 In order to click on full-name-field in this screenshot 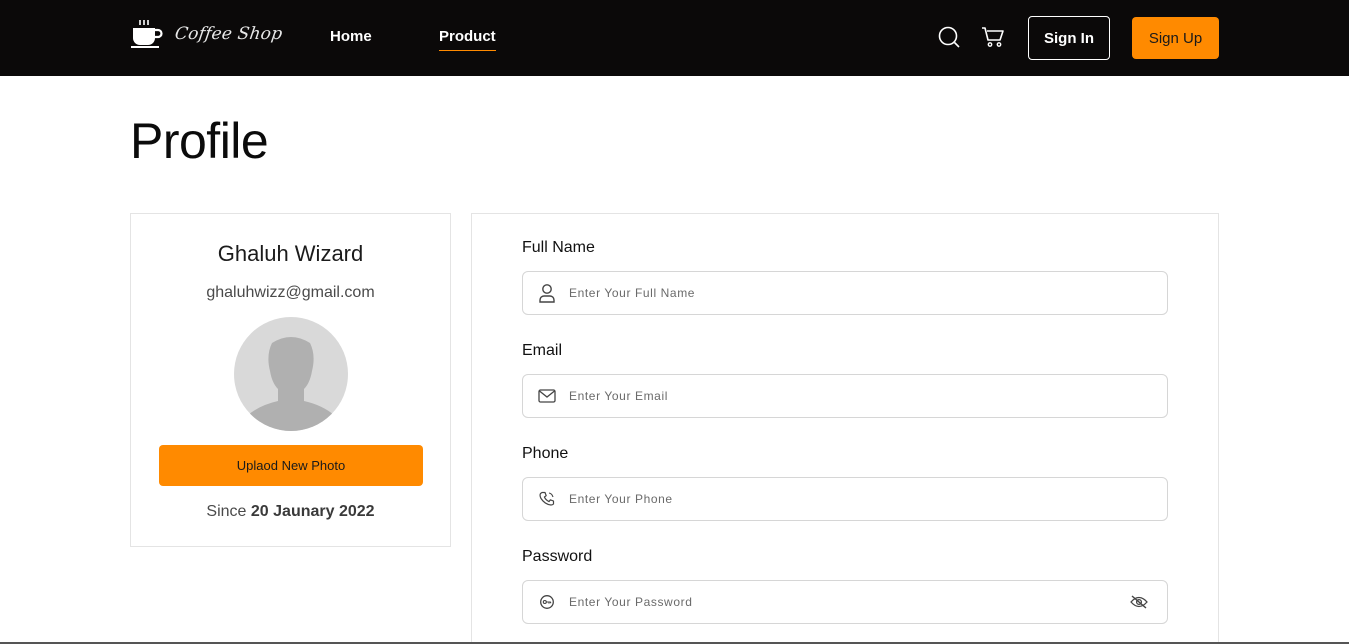, I will do `click(845, 293)`.